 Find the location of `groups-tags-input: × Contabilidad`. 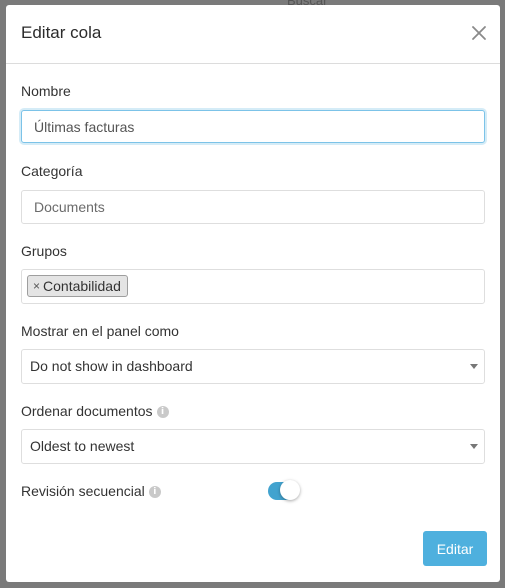

groups-tags-input: × Contabilidad is located at coordinates (253, 286).